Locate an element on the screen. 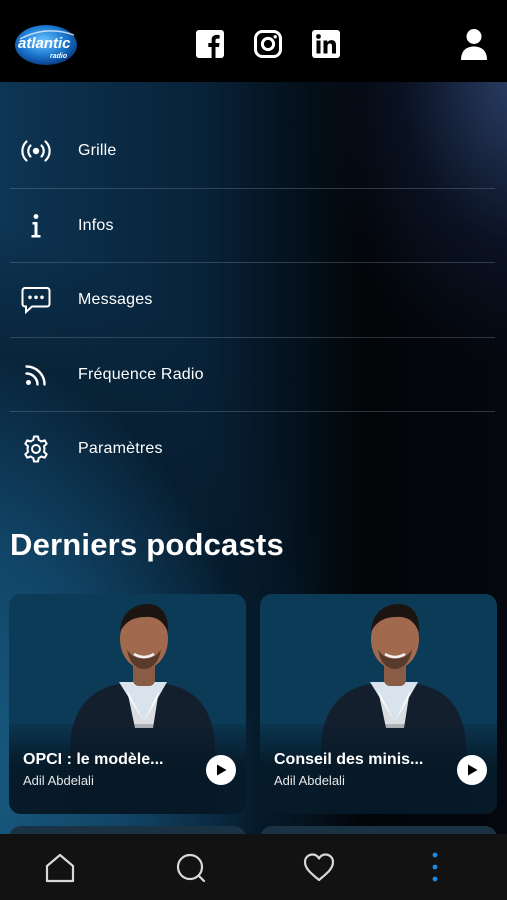 The image size is (507, 900). top-bar: atlantic radio is located at coordinates (253, 41).